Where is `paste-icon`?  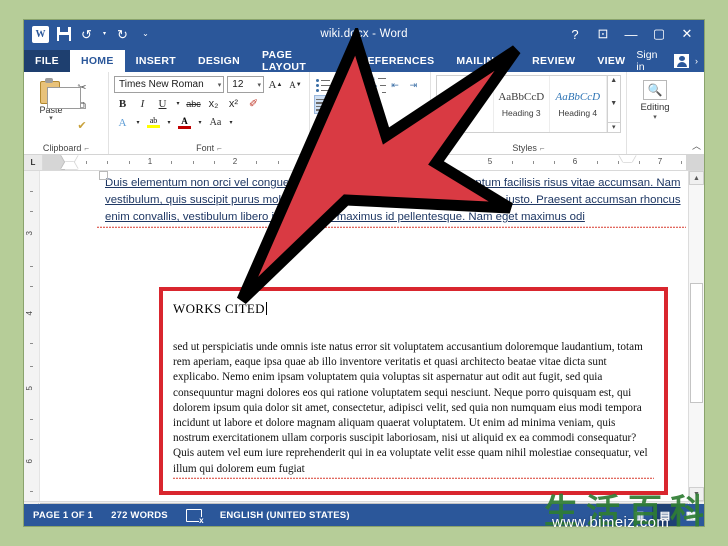 paste-icon is located at coordinates (59, 93).